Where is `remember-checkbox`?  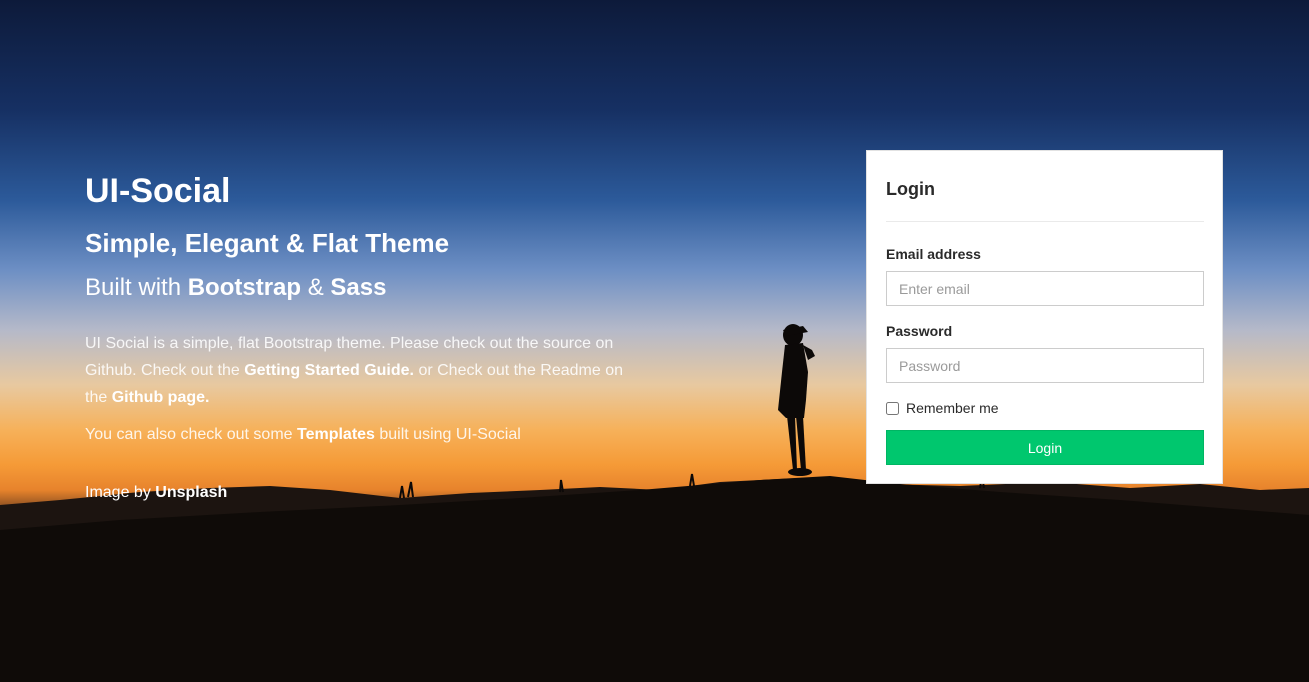
remember-checkbox is located at coordinates (892, 408).